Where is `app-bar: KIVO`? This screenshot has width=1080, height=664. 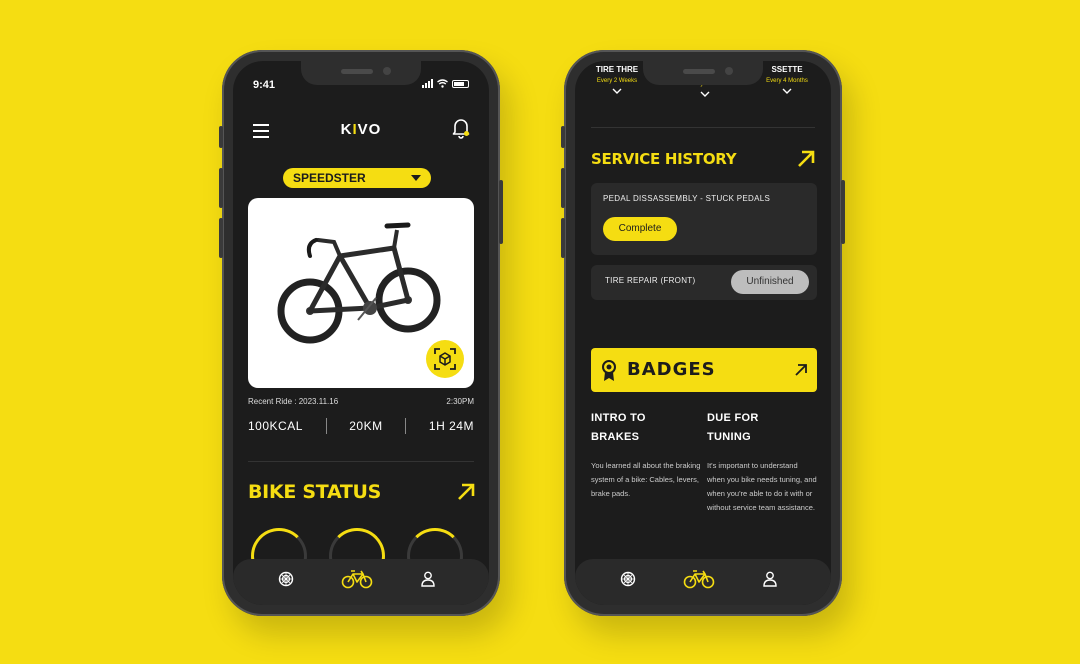
app-bar: KIVO is located at coordinates (361, 130).